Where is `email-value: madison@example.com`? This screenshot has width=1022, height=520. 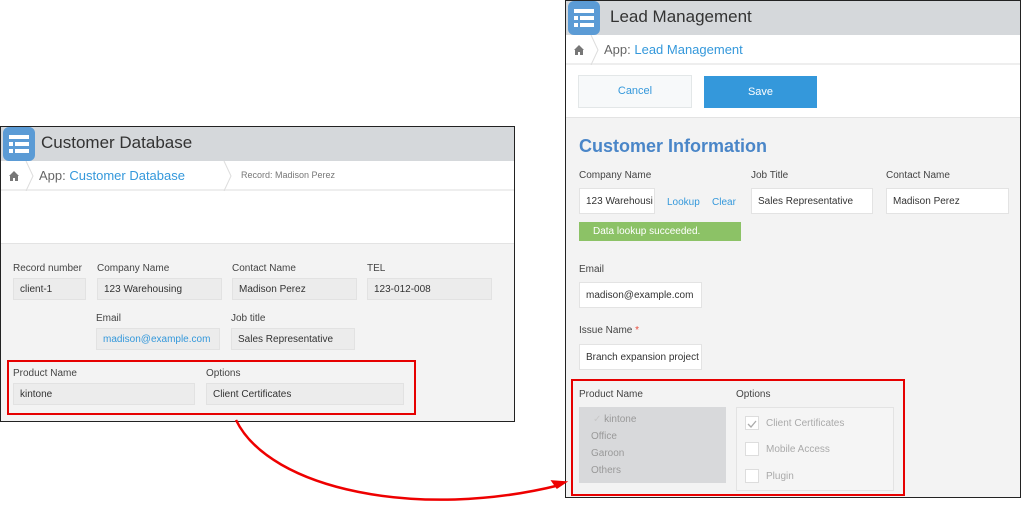
email-value: madison@example.com is located at coordinates (158, 339).